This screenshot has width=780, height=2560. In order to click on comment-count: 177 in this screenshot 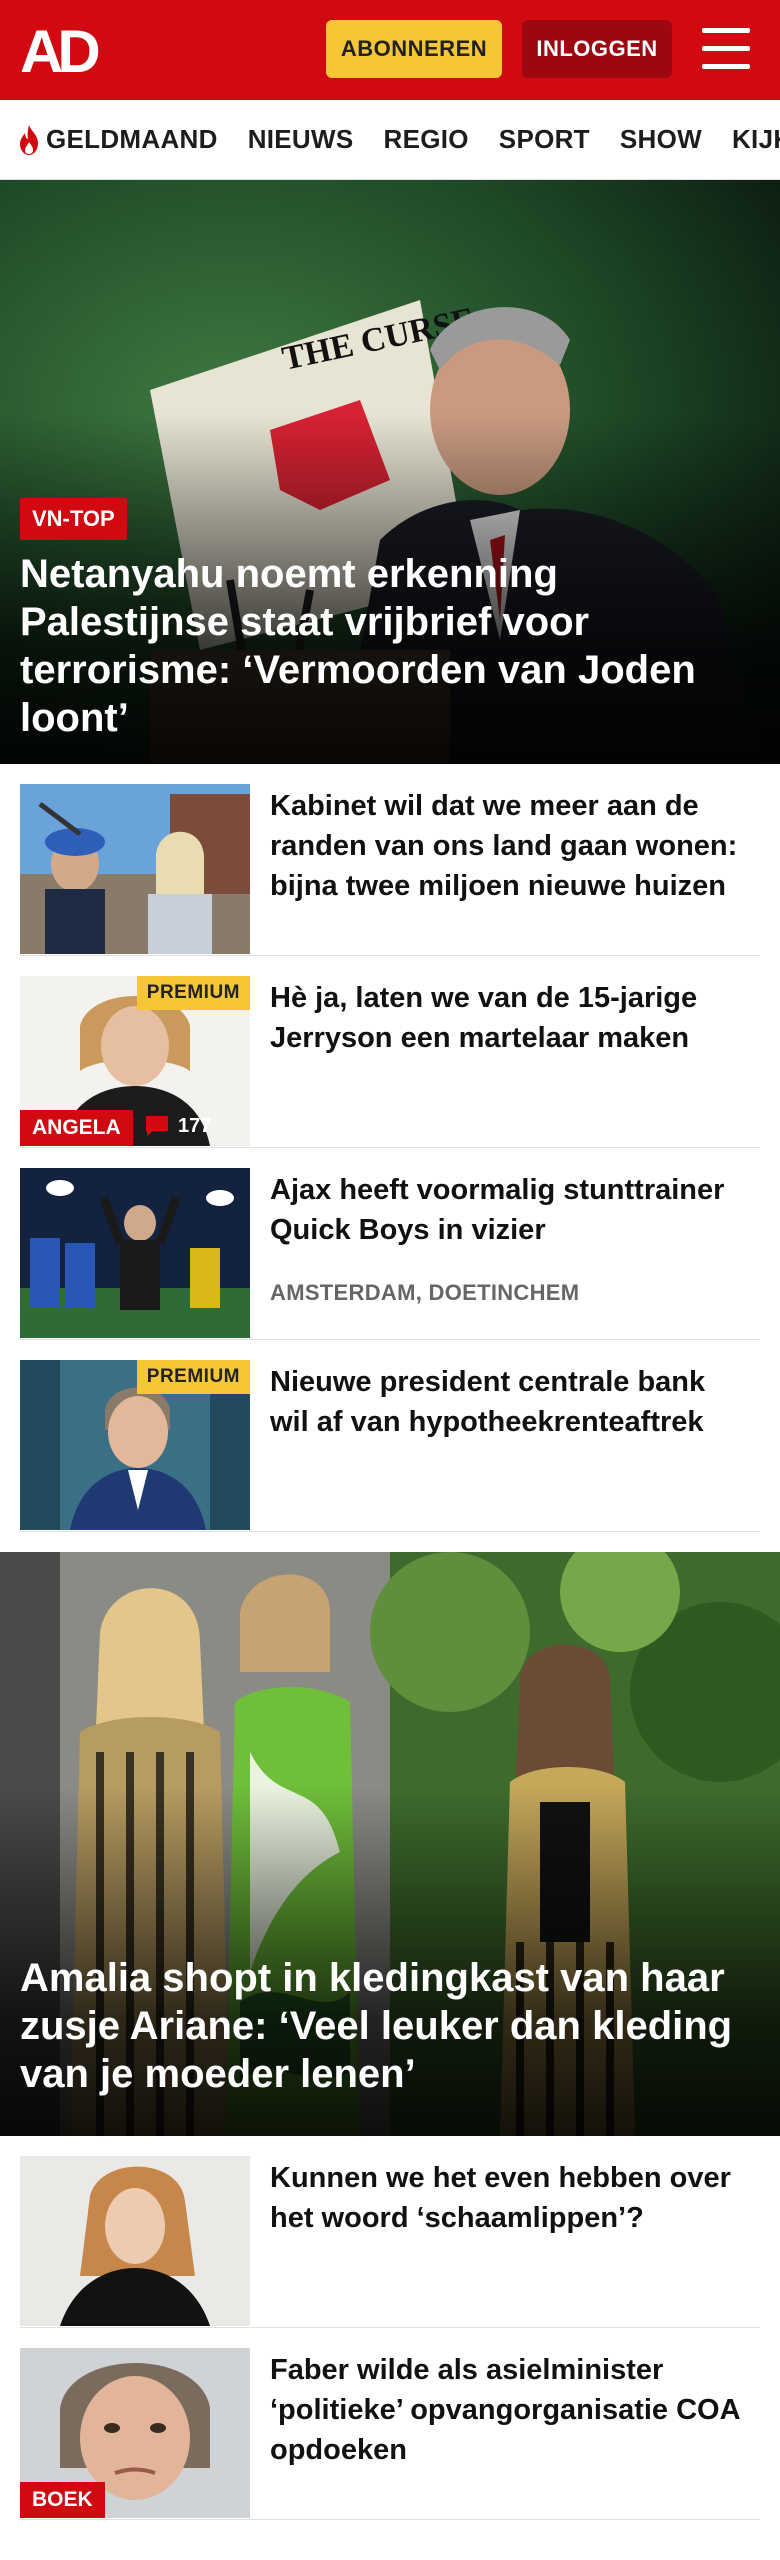, I will do `click(177, 1126)`.